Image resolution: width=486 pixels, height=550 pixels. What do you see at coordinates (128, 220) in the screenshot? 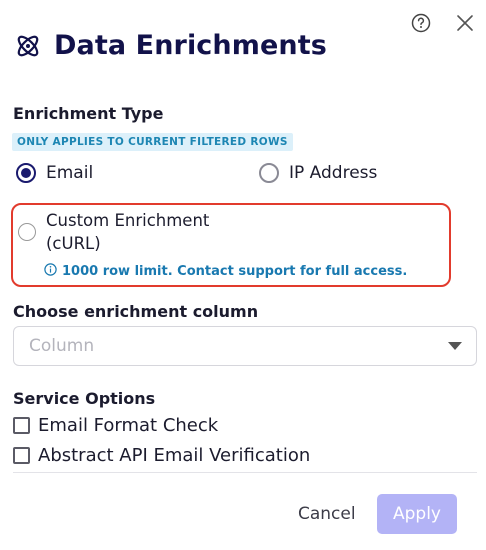
I see `custom-enrichment-label-line1: Custom Enrichment` at bounding box center [128, 220].